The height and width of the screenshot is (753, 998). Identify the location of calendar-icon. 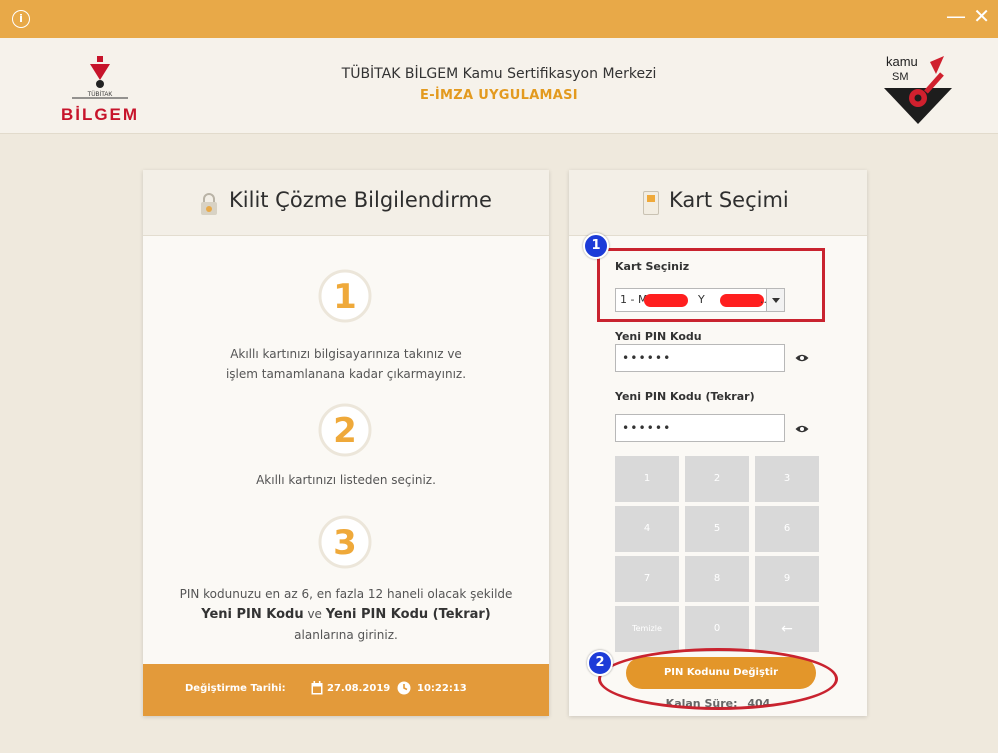
(317, 688).